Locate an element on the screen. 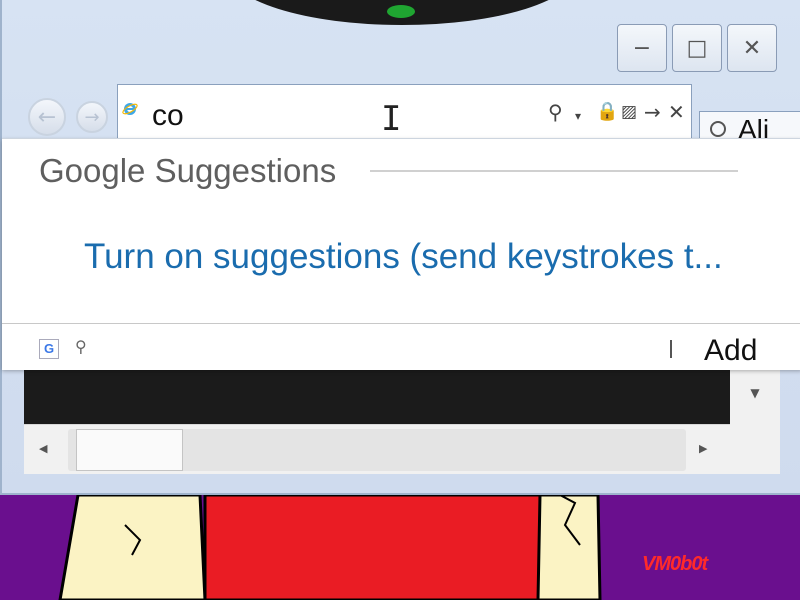 This screenshot has height=600, width=800. title-divider is located at coordinates (554, 171).